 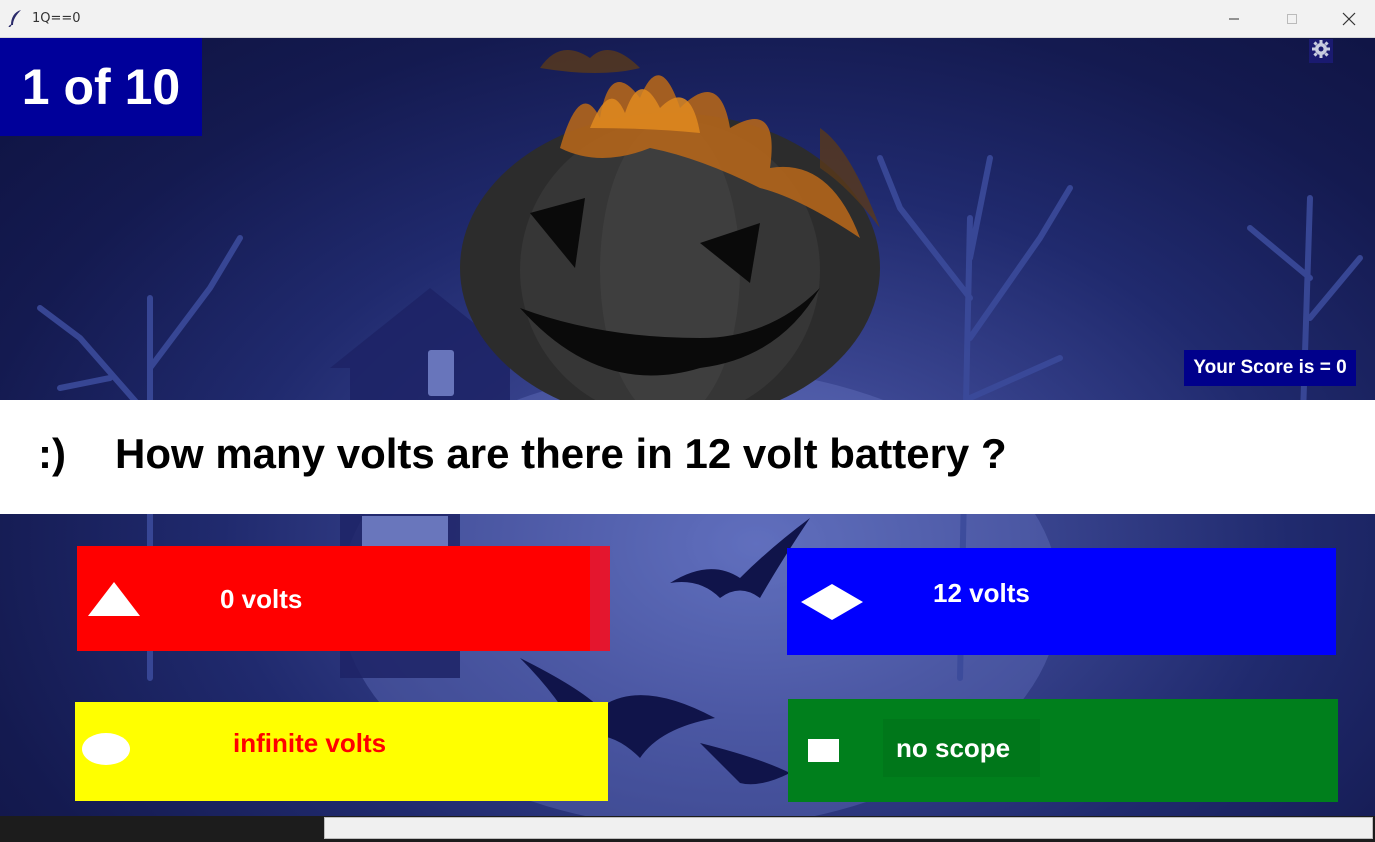 What do you see at coordinates (600, 598) in the screenshot?
I see `answer-button-edge` at bounding box center [600, 598].